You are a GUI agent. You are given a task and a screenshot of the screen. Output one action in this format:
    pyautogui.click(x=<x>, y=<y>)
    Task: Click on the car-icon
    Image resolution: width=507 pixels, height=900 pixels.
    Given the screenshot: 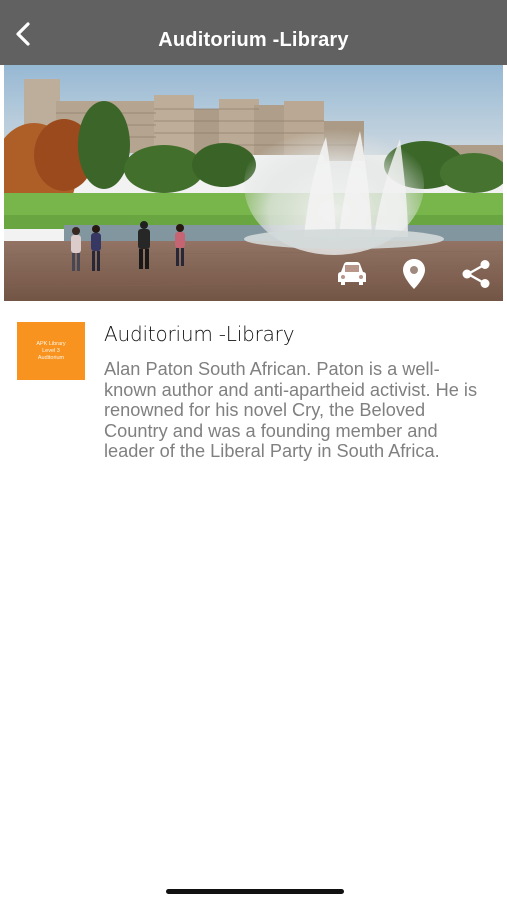 What is the action you would take?
    pyautogui.click(x=352, y=273)
    